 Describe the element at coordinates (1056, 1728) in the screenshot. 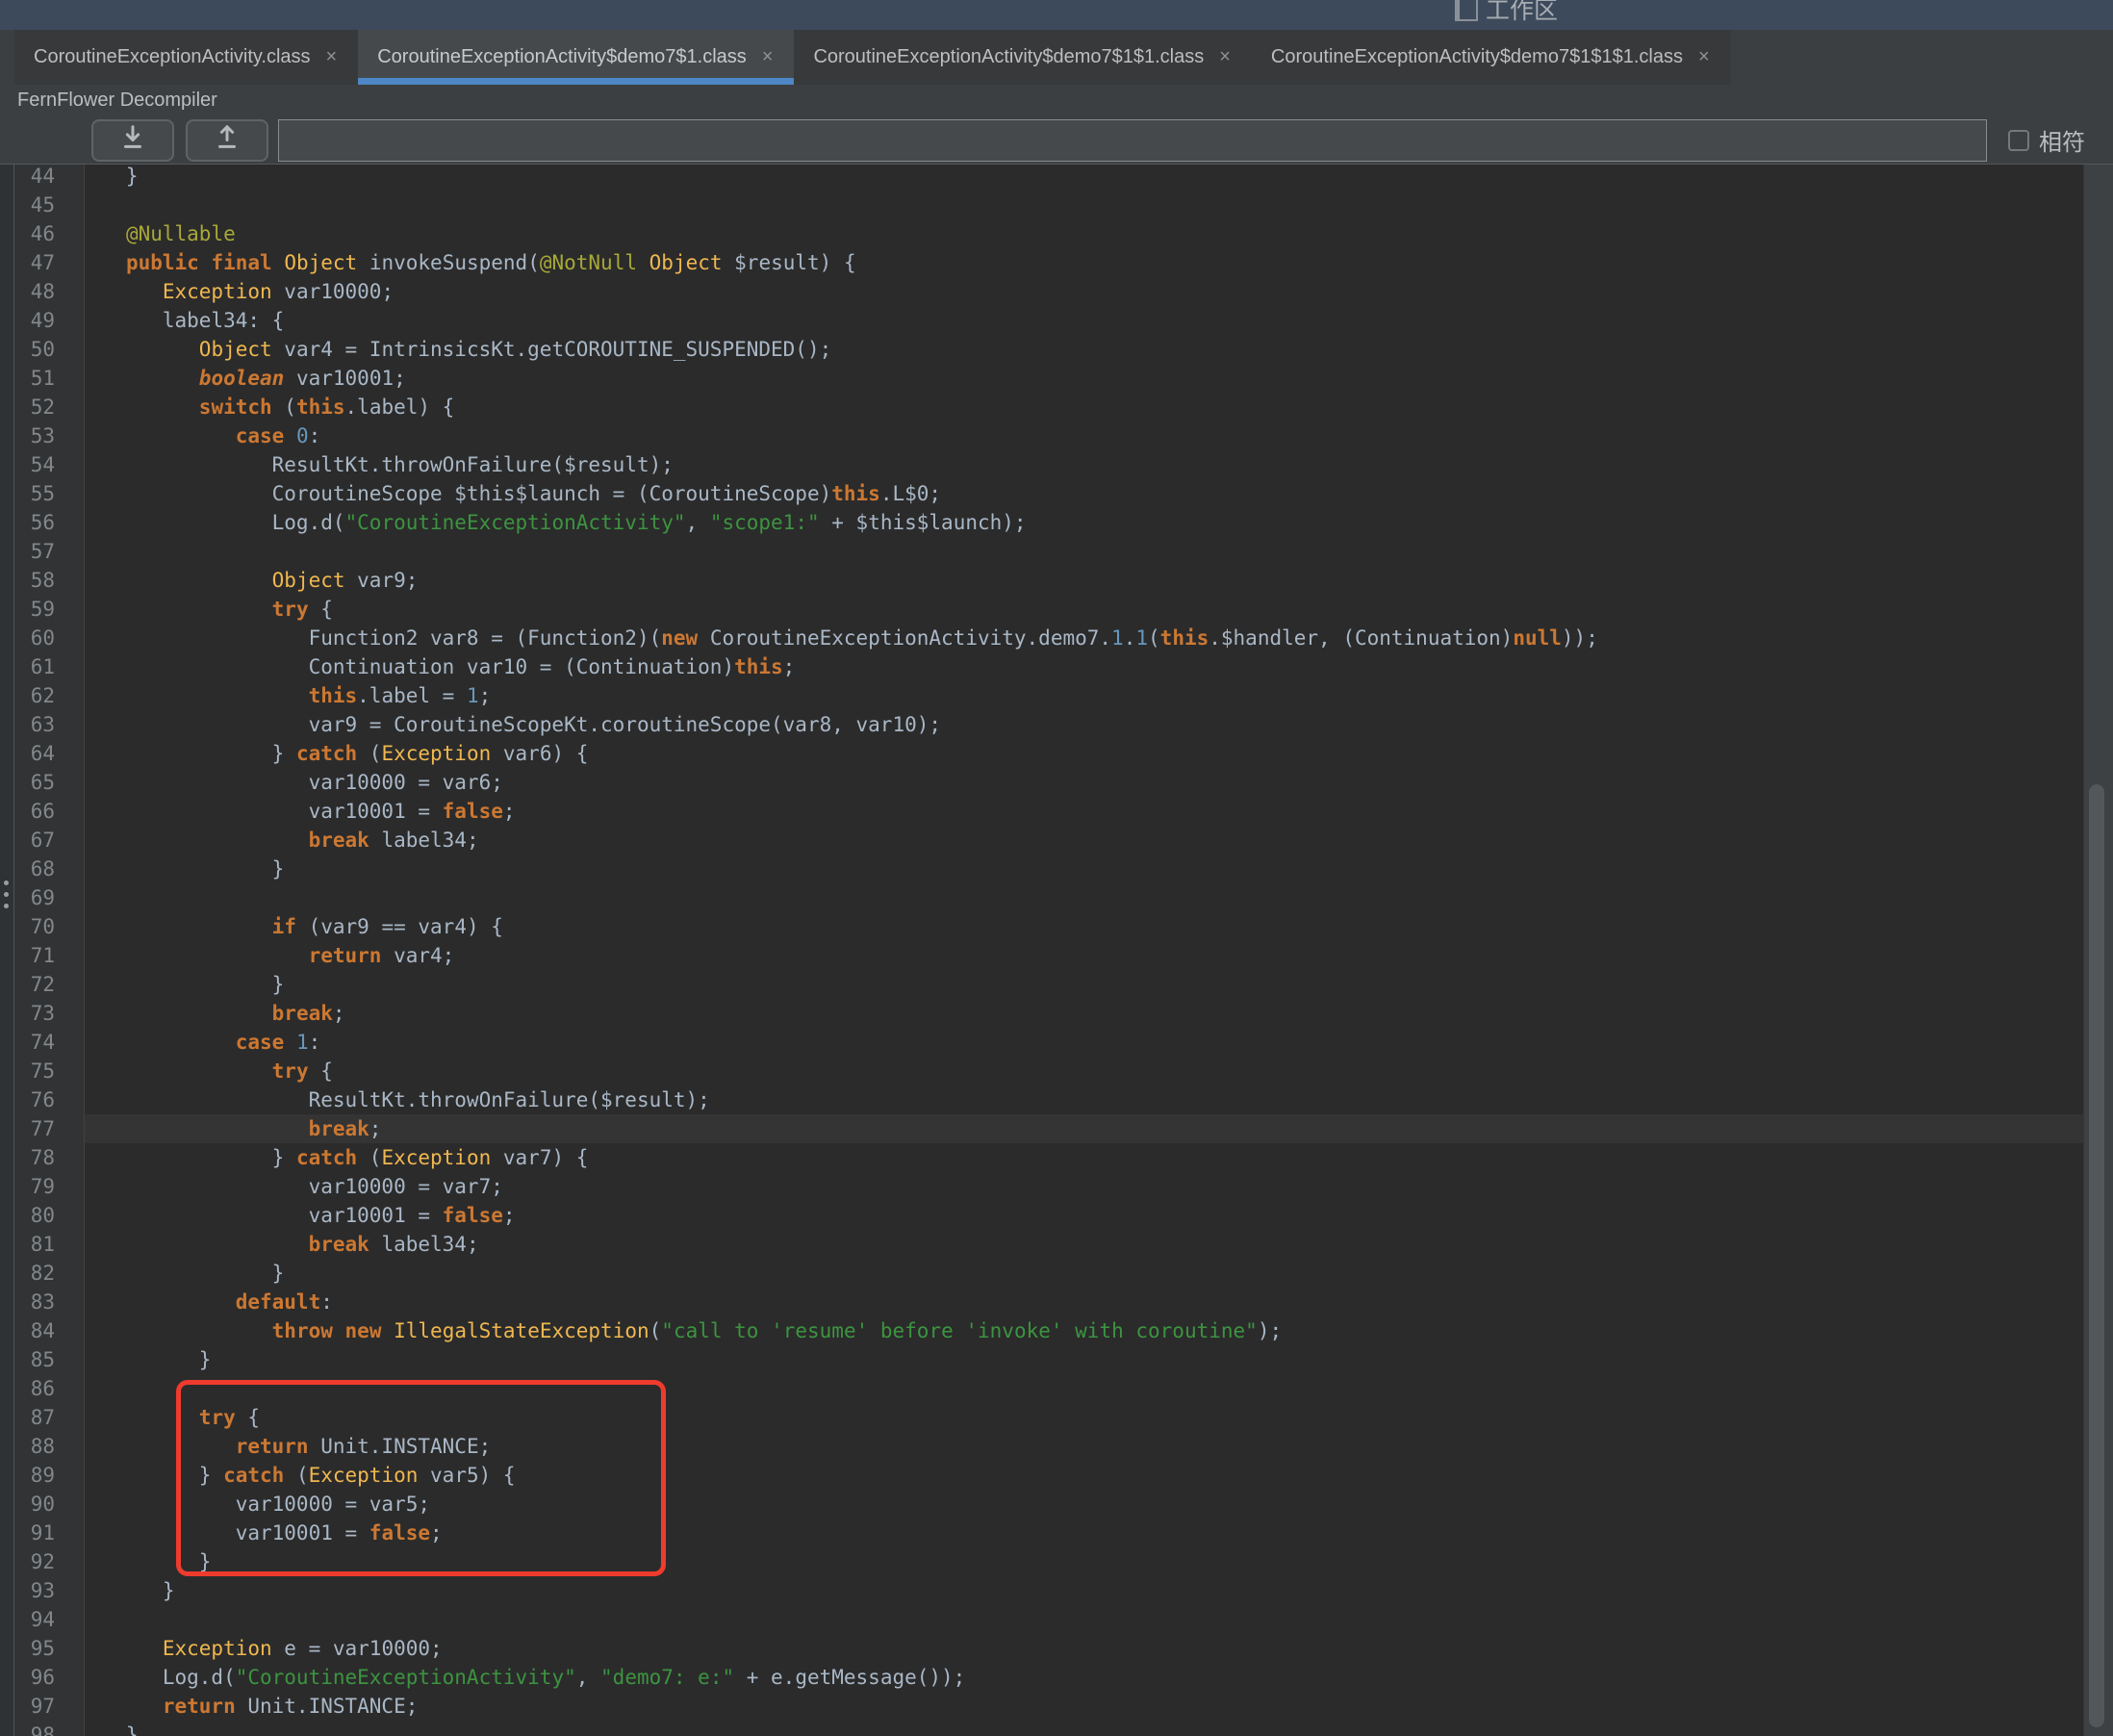

I see `code-line: 98 }` at that location.